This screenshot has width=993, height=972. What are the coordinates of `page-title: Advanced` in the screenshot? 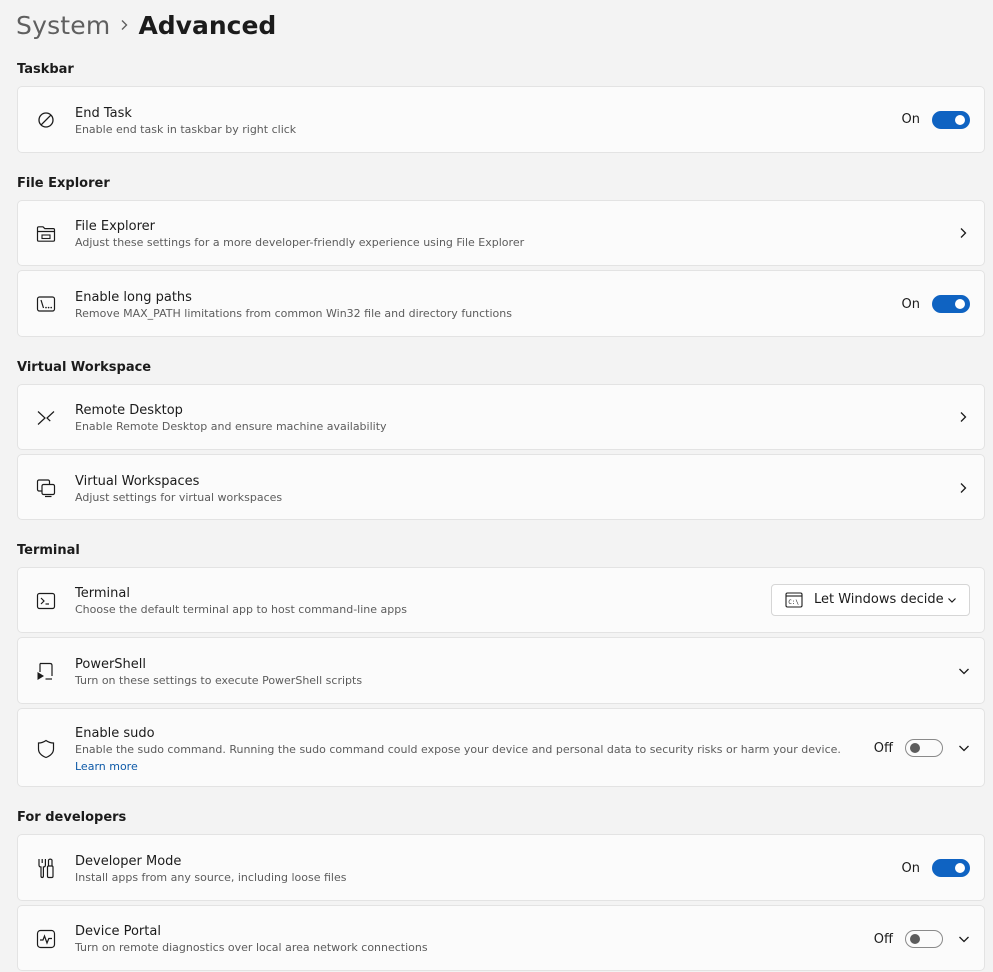 It's located at (207, 25).